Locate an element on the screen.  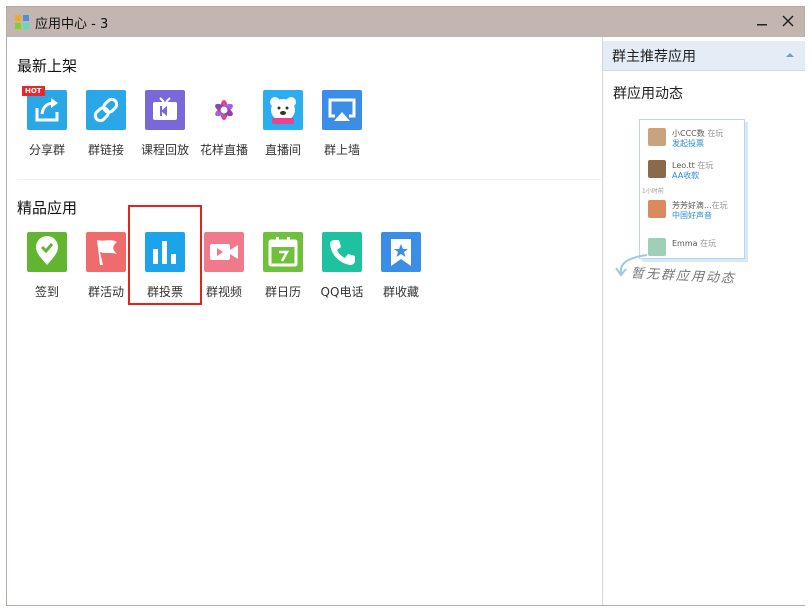
hot-badge: HOT is located at coordinates (33, 91).